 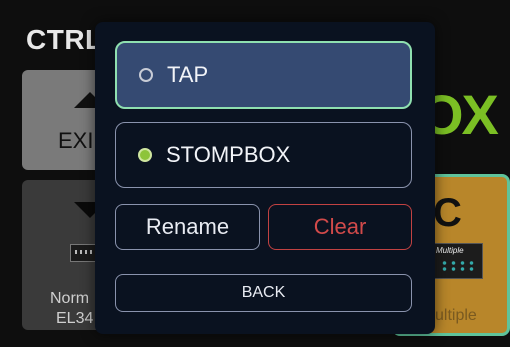 I want to click on amp-label-line2: EL34, so click(x=75, y=318).